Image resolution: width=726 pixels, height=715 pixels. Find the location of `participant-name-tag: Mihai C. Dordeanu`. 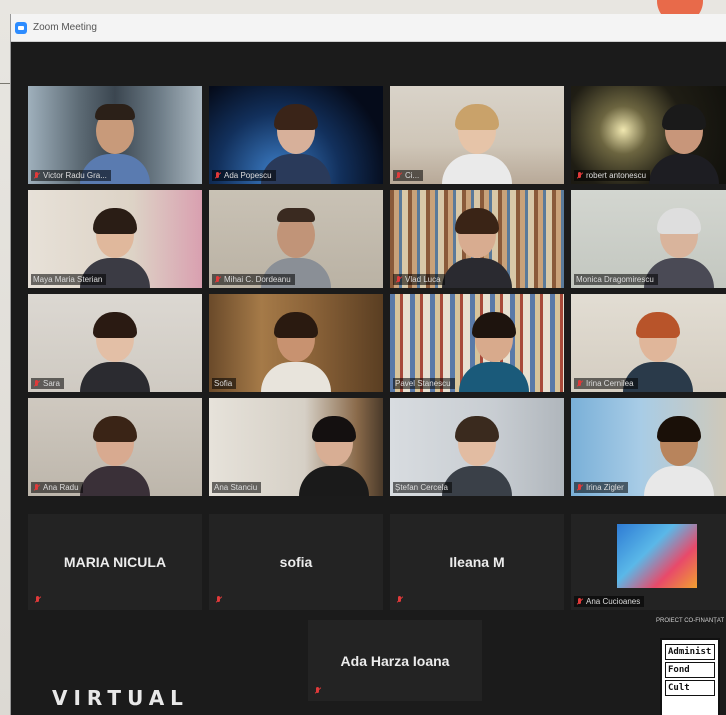

participant-name-tag: Mihai C. Dordeanu is located at coordinates (253, 279).